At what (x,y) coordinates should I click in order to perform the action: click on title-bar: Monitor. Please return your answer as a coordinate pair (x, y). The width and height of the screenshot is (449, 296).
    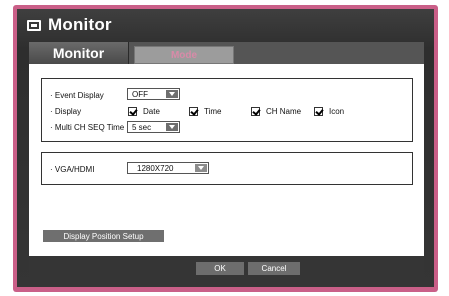
    Looking at the image, I should click on (225, 25).